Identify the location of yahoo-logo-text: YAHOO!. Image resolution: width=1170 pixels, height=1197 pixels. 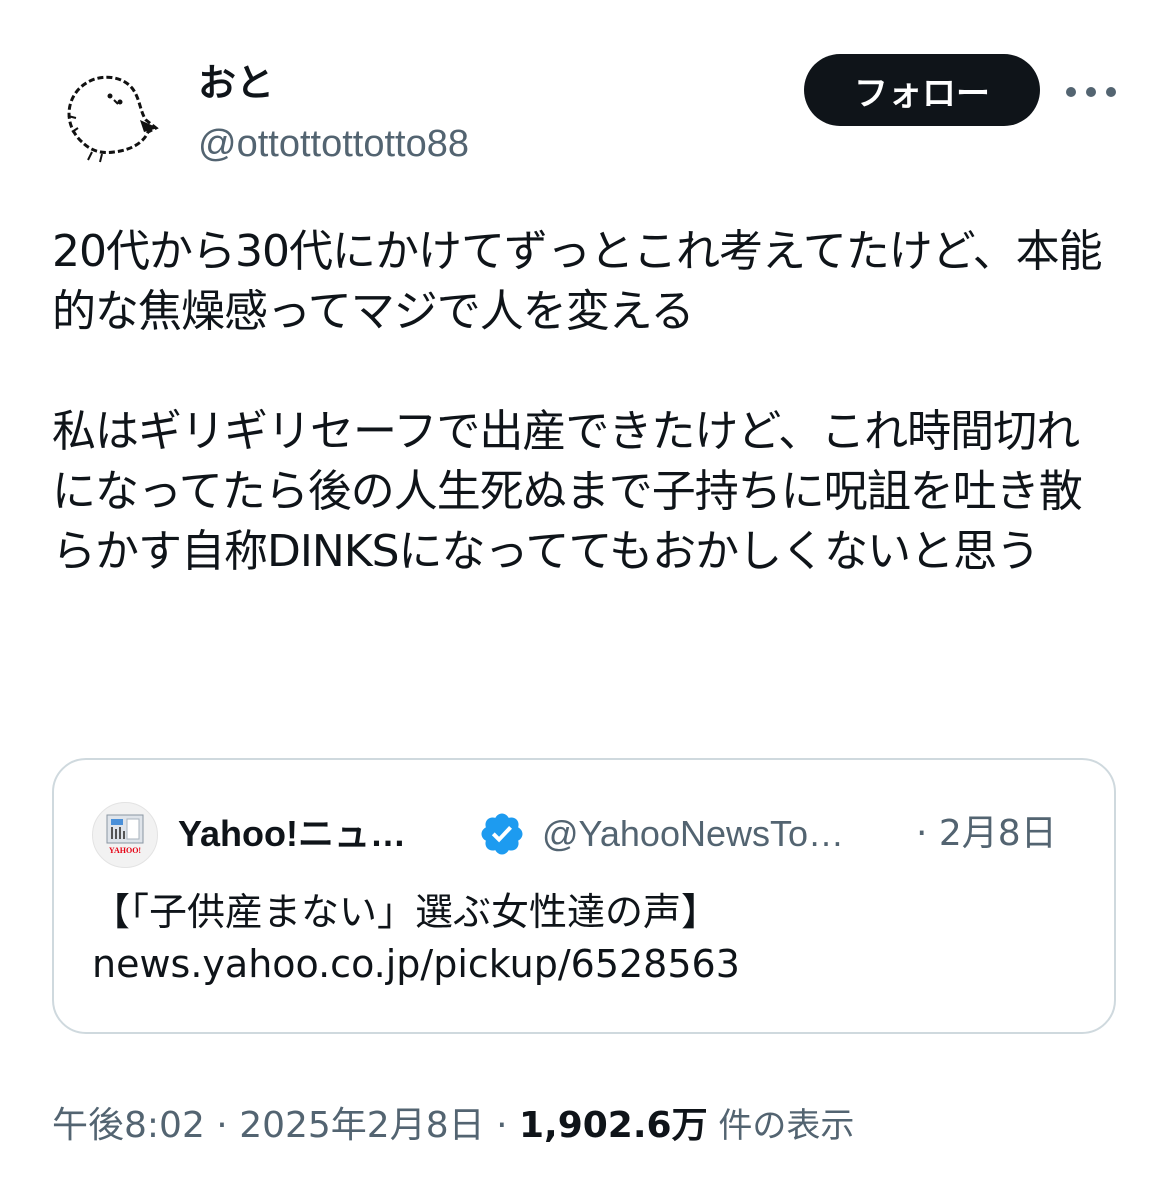
(125, 850).